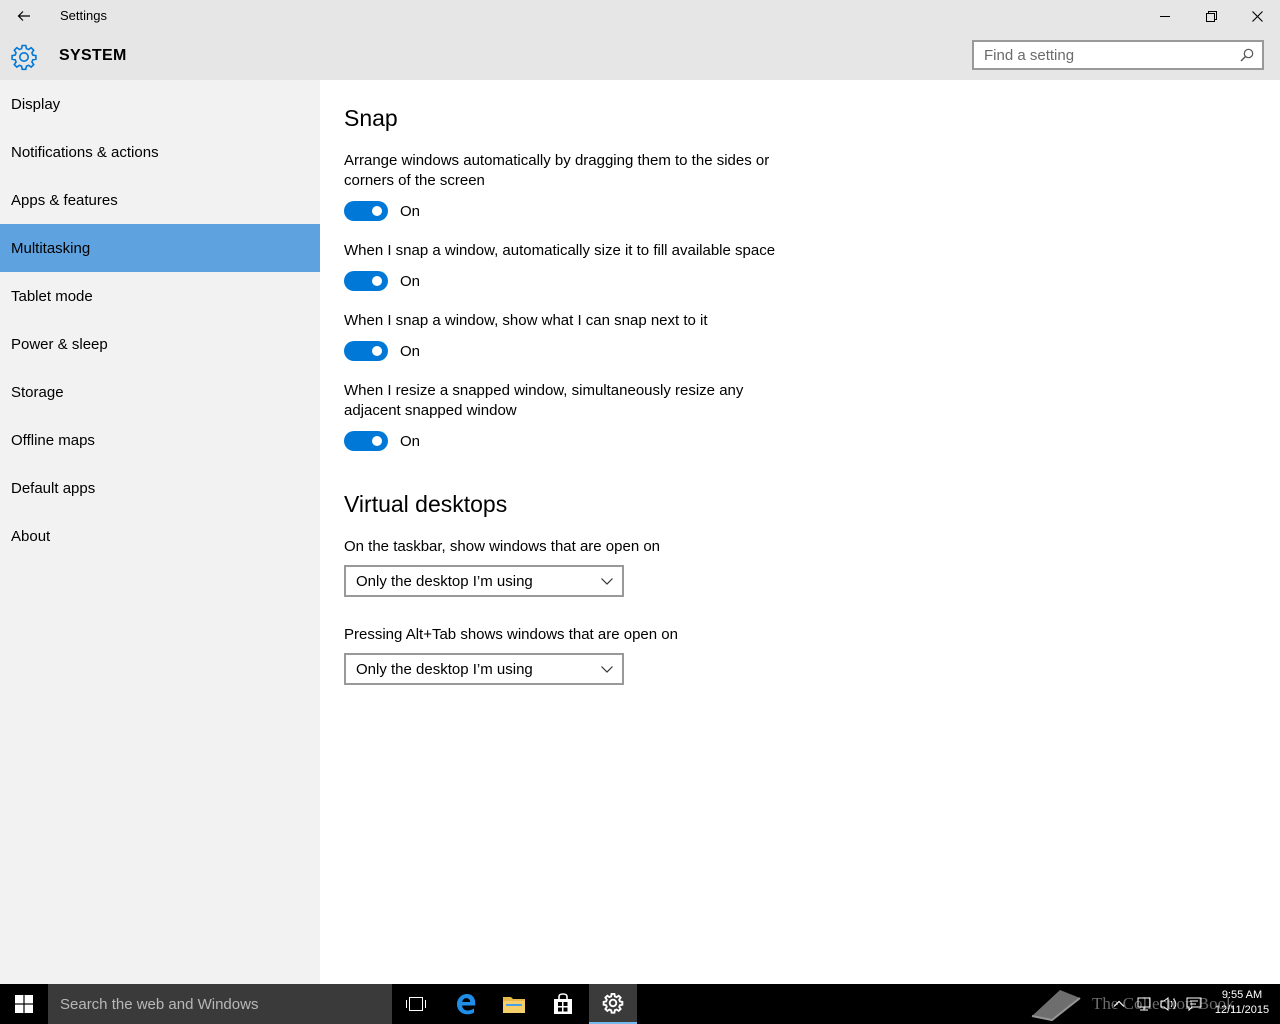  What do you see at coordinates (53, 488) in the screenshot?
I see `sidebar-item-label: Default apps` at bounding box center [53, 488].